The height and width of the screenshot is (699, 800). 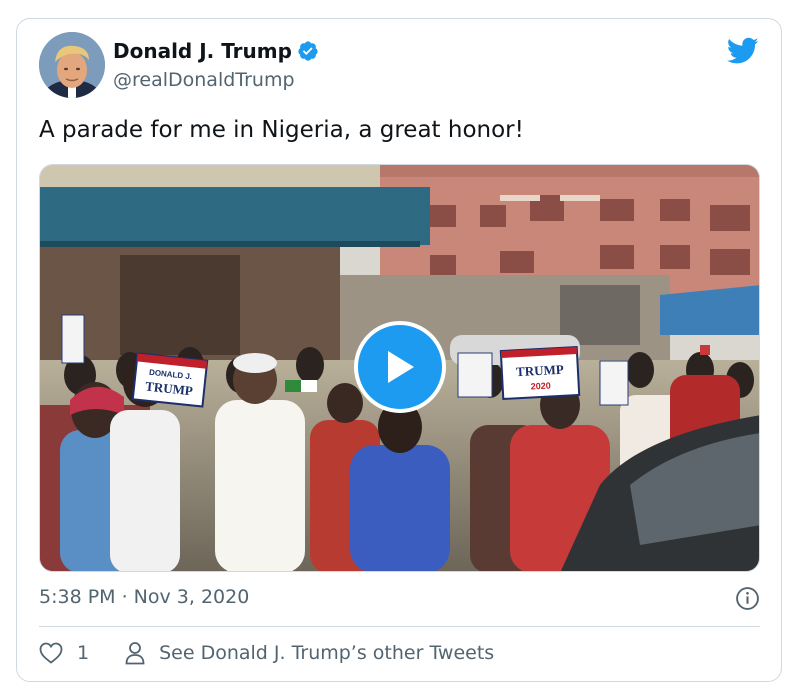 What do you see at coordinates (135, 653) in the screenshot?
I see `person-icon` at bounding box center [135, 653].